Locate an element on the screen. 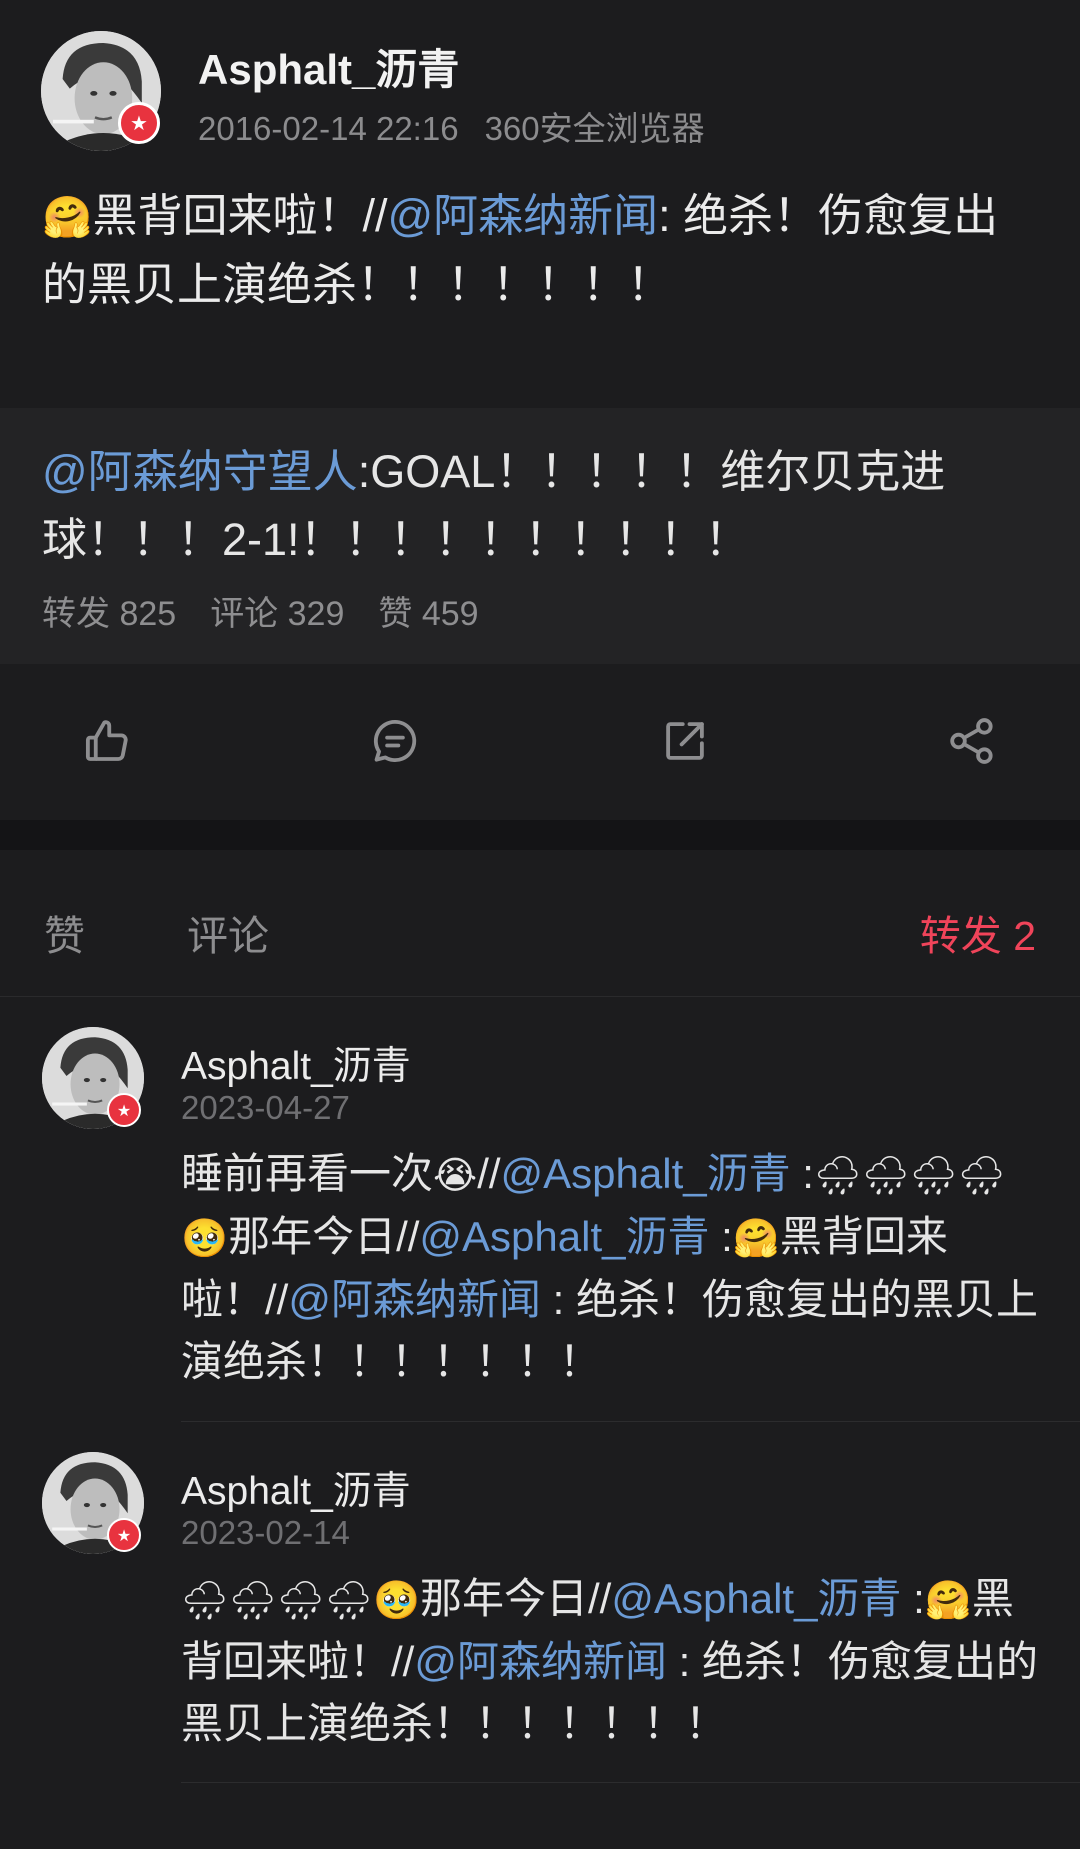 The height and width of the screenshot is (1849, 1080). thumbs-up-icon is located at coordinates (106, 740).